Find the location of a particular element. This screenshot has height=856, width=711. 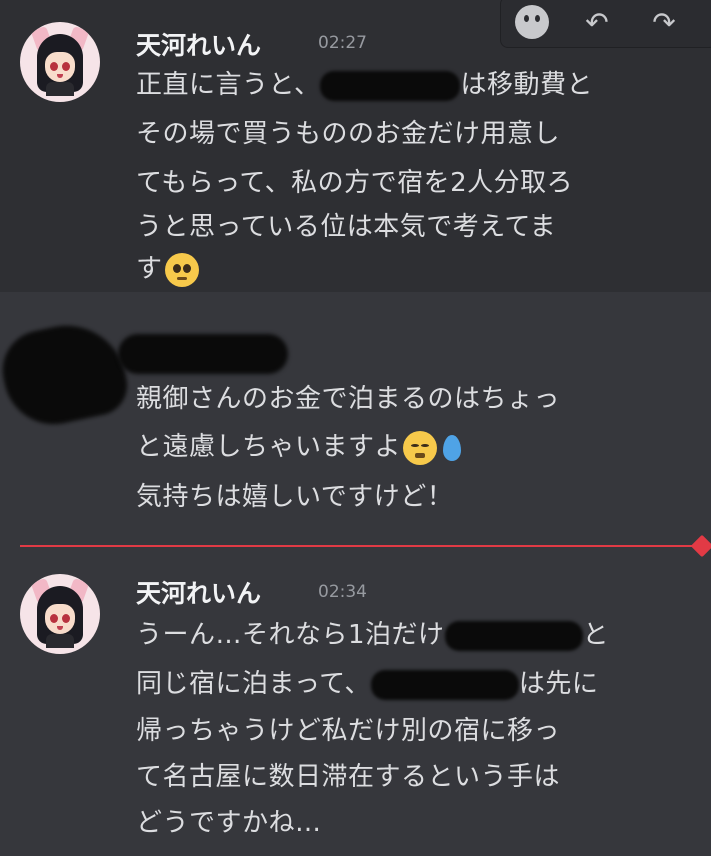

timestamp: 02:34 is located at coordinates (342, 592).